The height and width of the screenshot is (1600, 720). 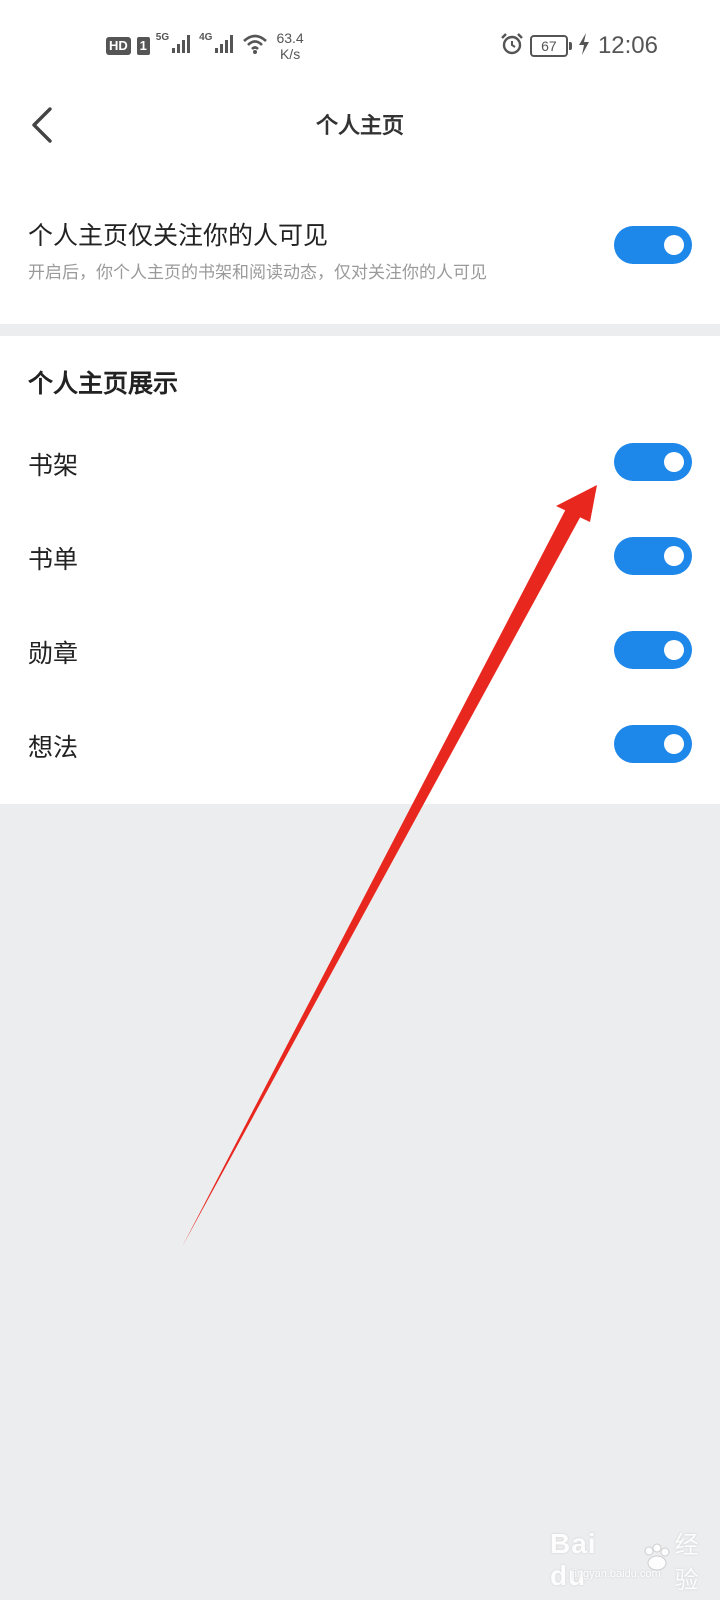 I want to click on network-speed: 63.4 K/s, so click(x=289, y=46).